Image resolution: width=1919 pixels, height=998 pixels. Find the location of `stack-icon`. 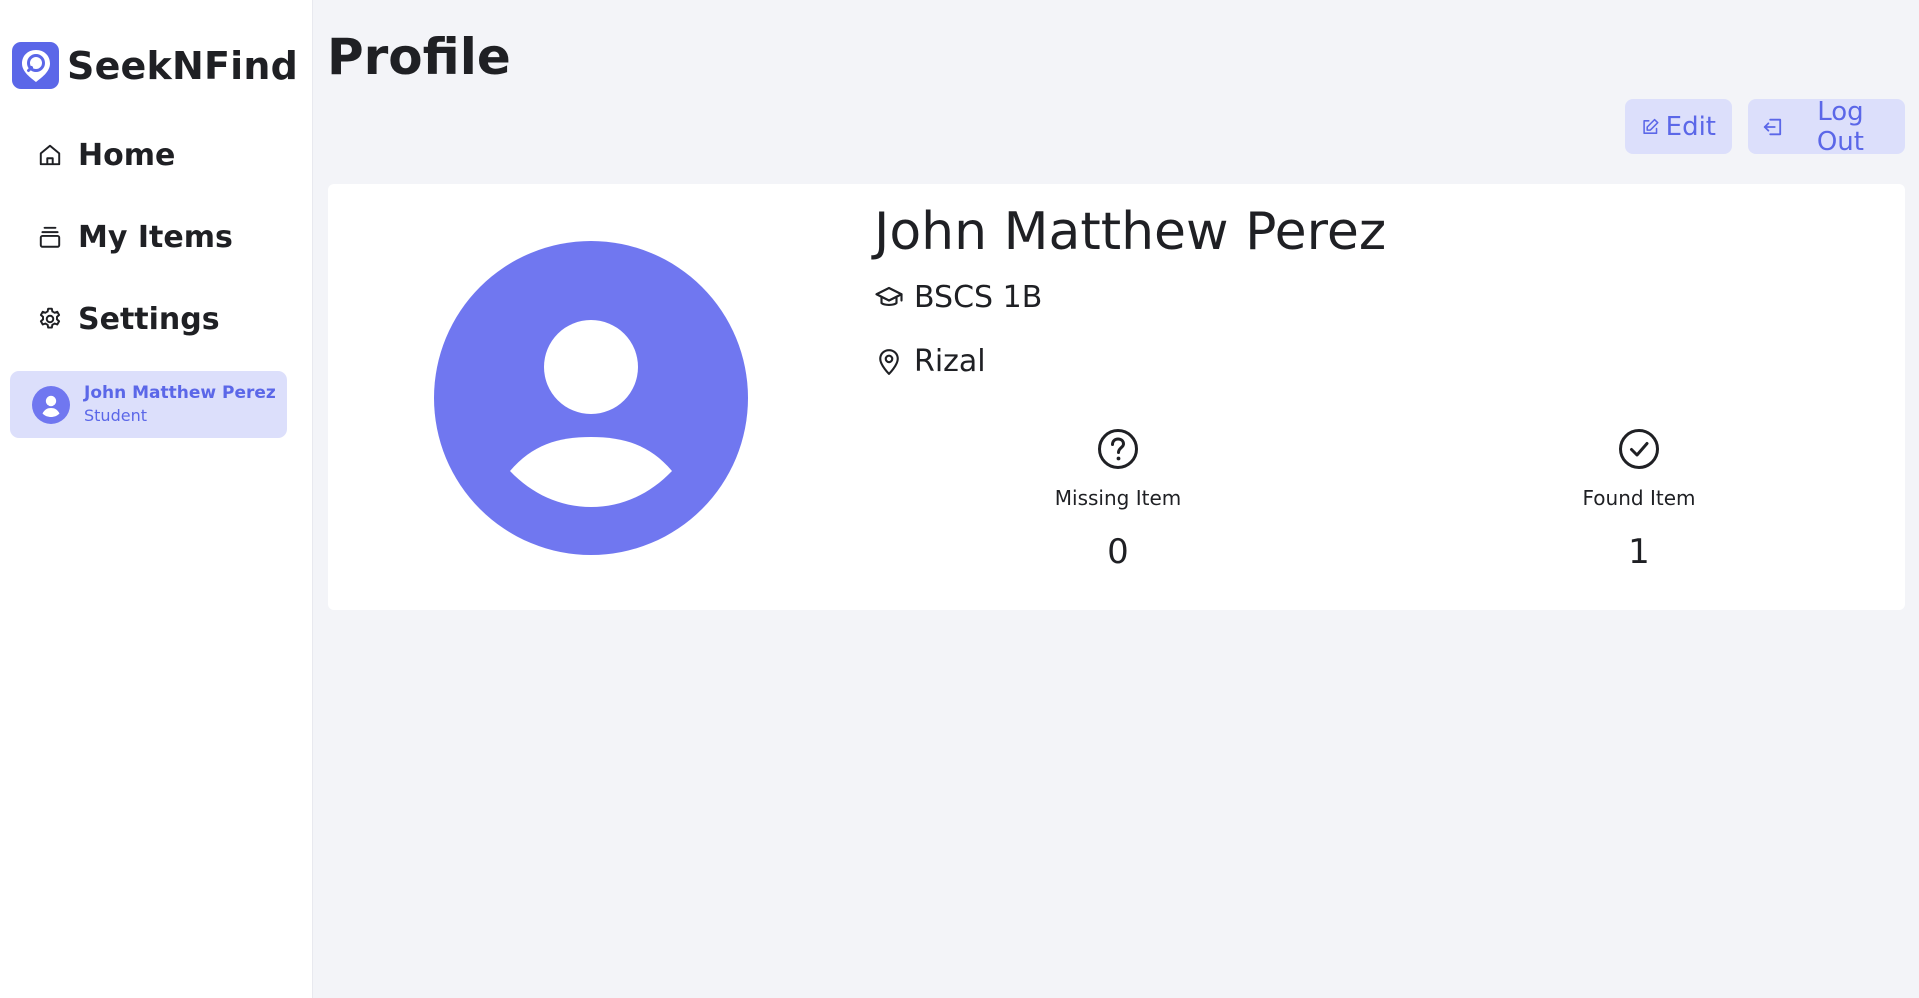

stack-icon is located at coordinates (50, 237).